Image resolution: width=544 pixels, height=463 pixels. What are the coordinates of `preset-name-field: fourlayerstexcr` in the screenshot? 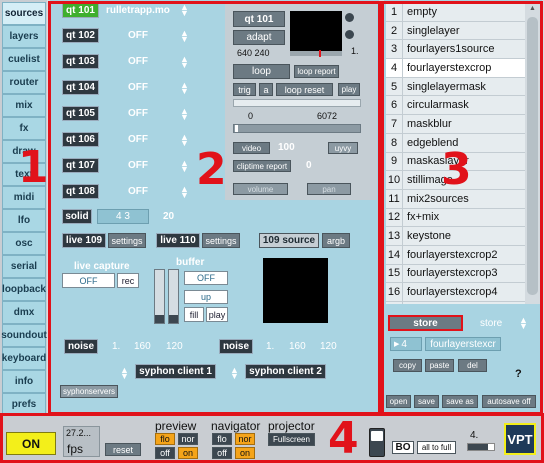 It's located at (463, 344).